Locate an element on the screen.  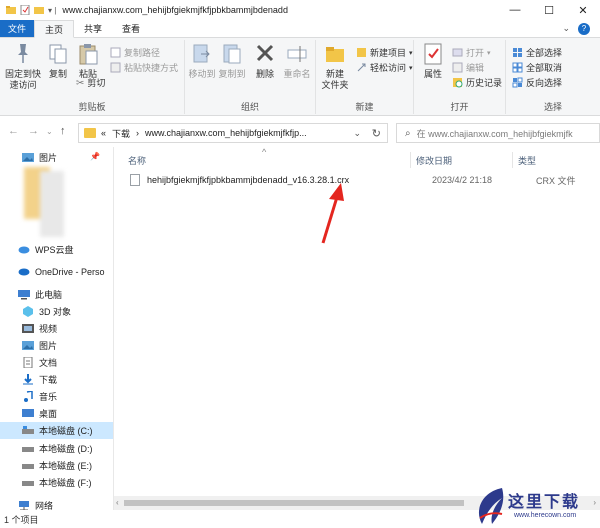
tab-file: 文件 is located at coordinates (17, 28).